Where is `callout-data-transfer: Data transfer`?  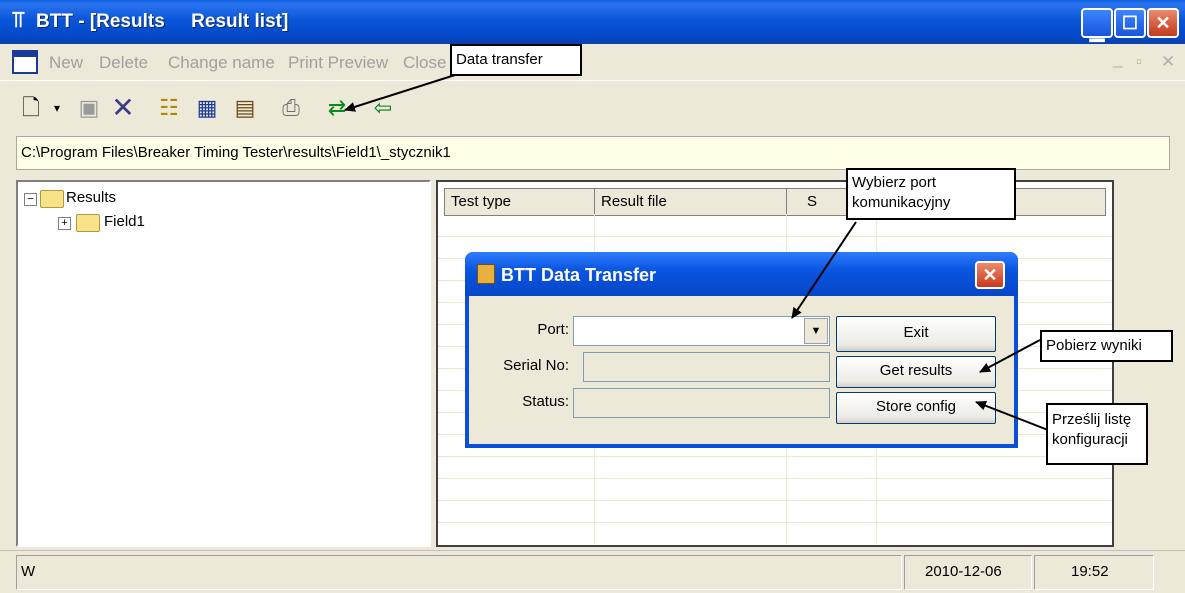 callout-data-transfer: Data transfer is located at coordinates (516, 60).